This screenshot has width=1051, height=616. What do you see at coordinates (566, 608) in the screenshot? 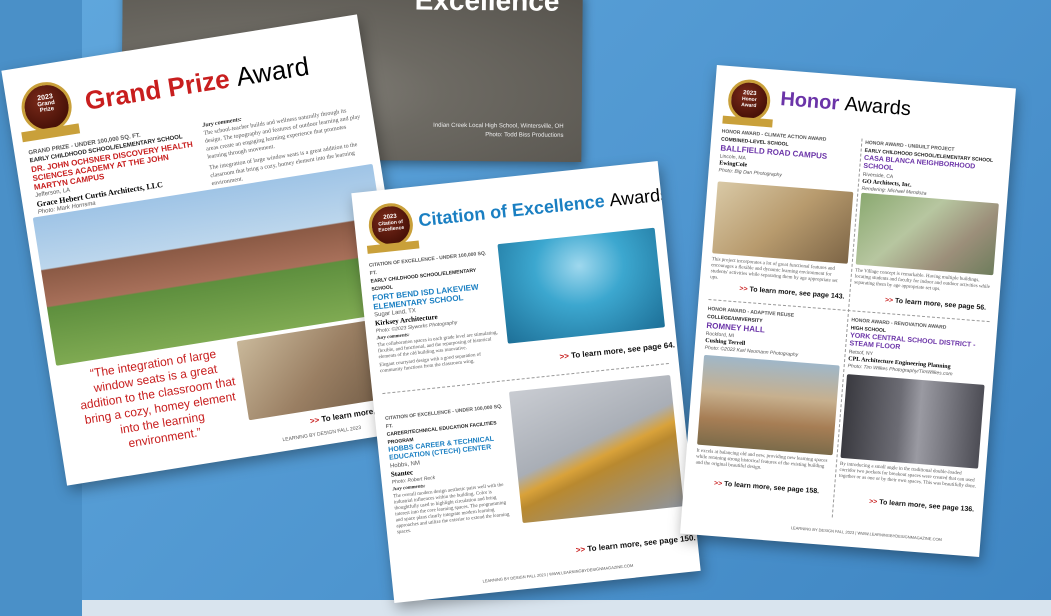
I see `bottom-strip` at bounding box center [566, 608].